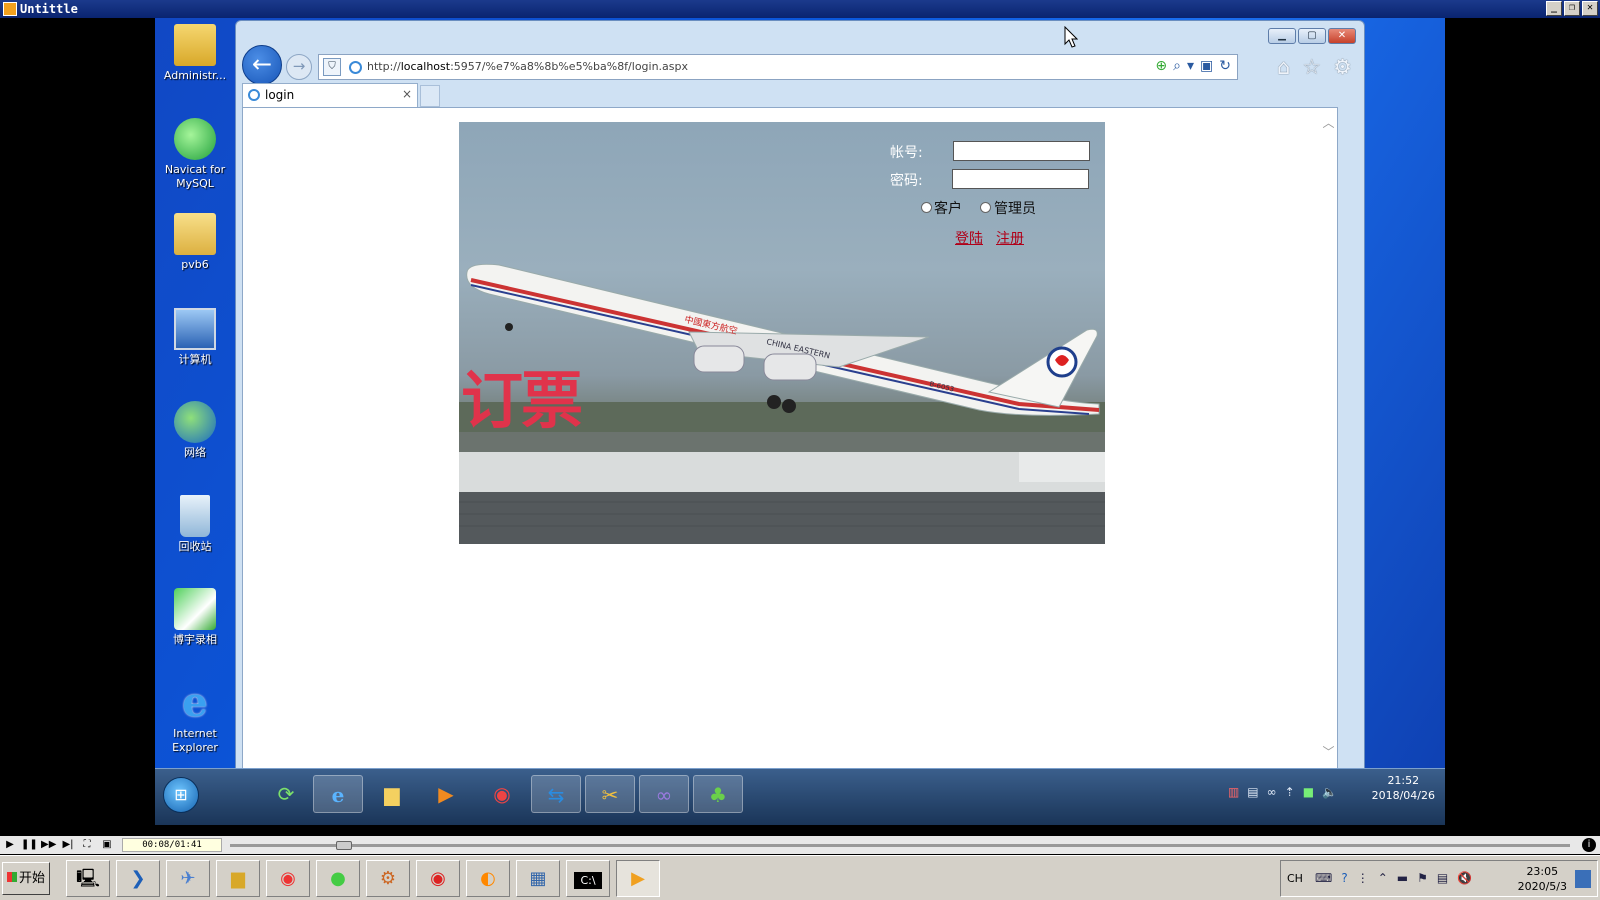 The image size is (1600, 900). I want to click on host-app-paint: ◐, so click(488, 878).